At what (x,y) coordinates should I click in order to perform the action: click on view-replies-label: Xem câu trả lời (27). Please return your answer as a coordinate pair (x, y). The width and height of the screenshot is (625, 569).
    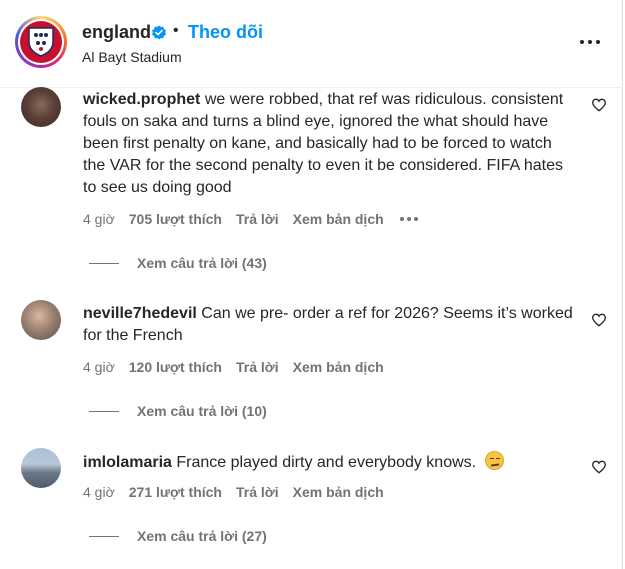
    Looking at the image, I should click on (202, 536).